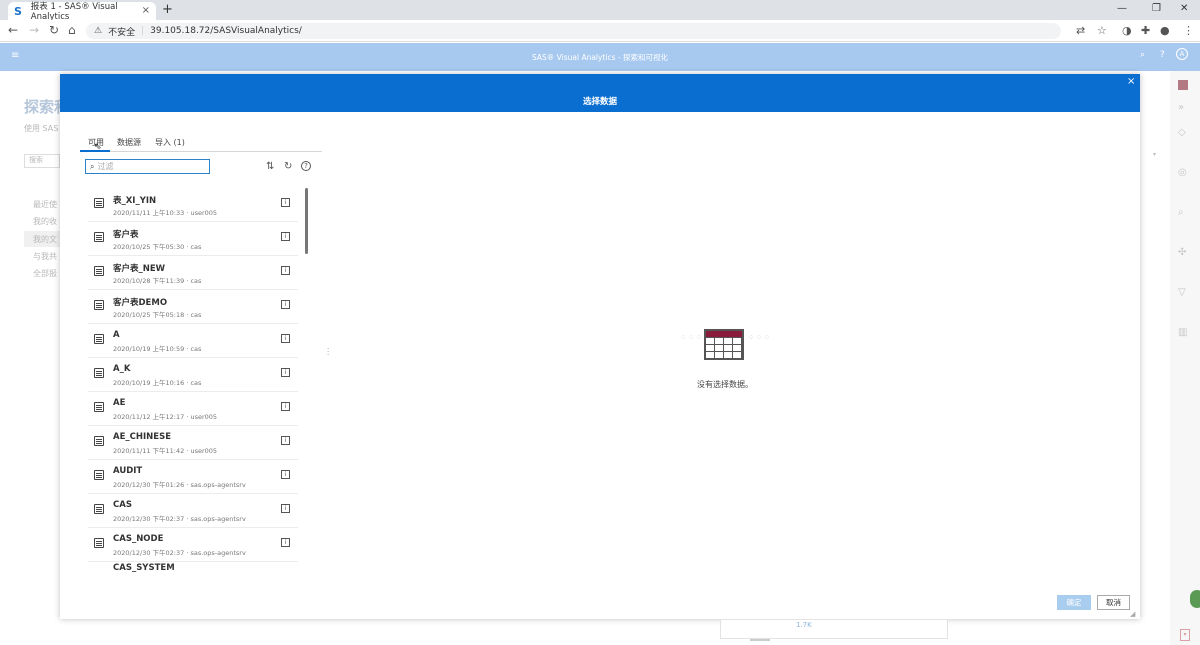 The height and width of the screenshot is (645, 1200). I want to click on table-date: 2020/10/19 上午10:16, so click(149, 383).